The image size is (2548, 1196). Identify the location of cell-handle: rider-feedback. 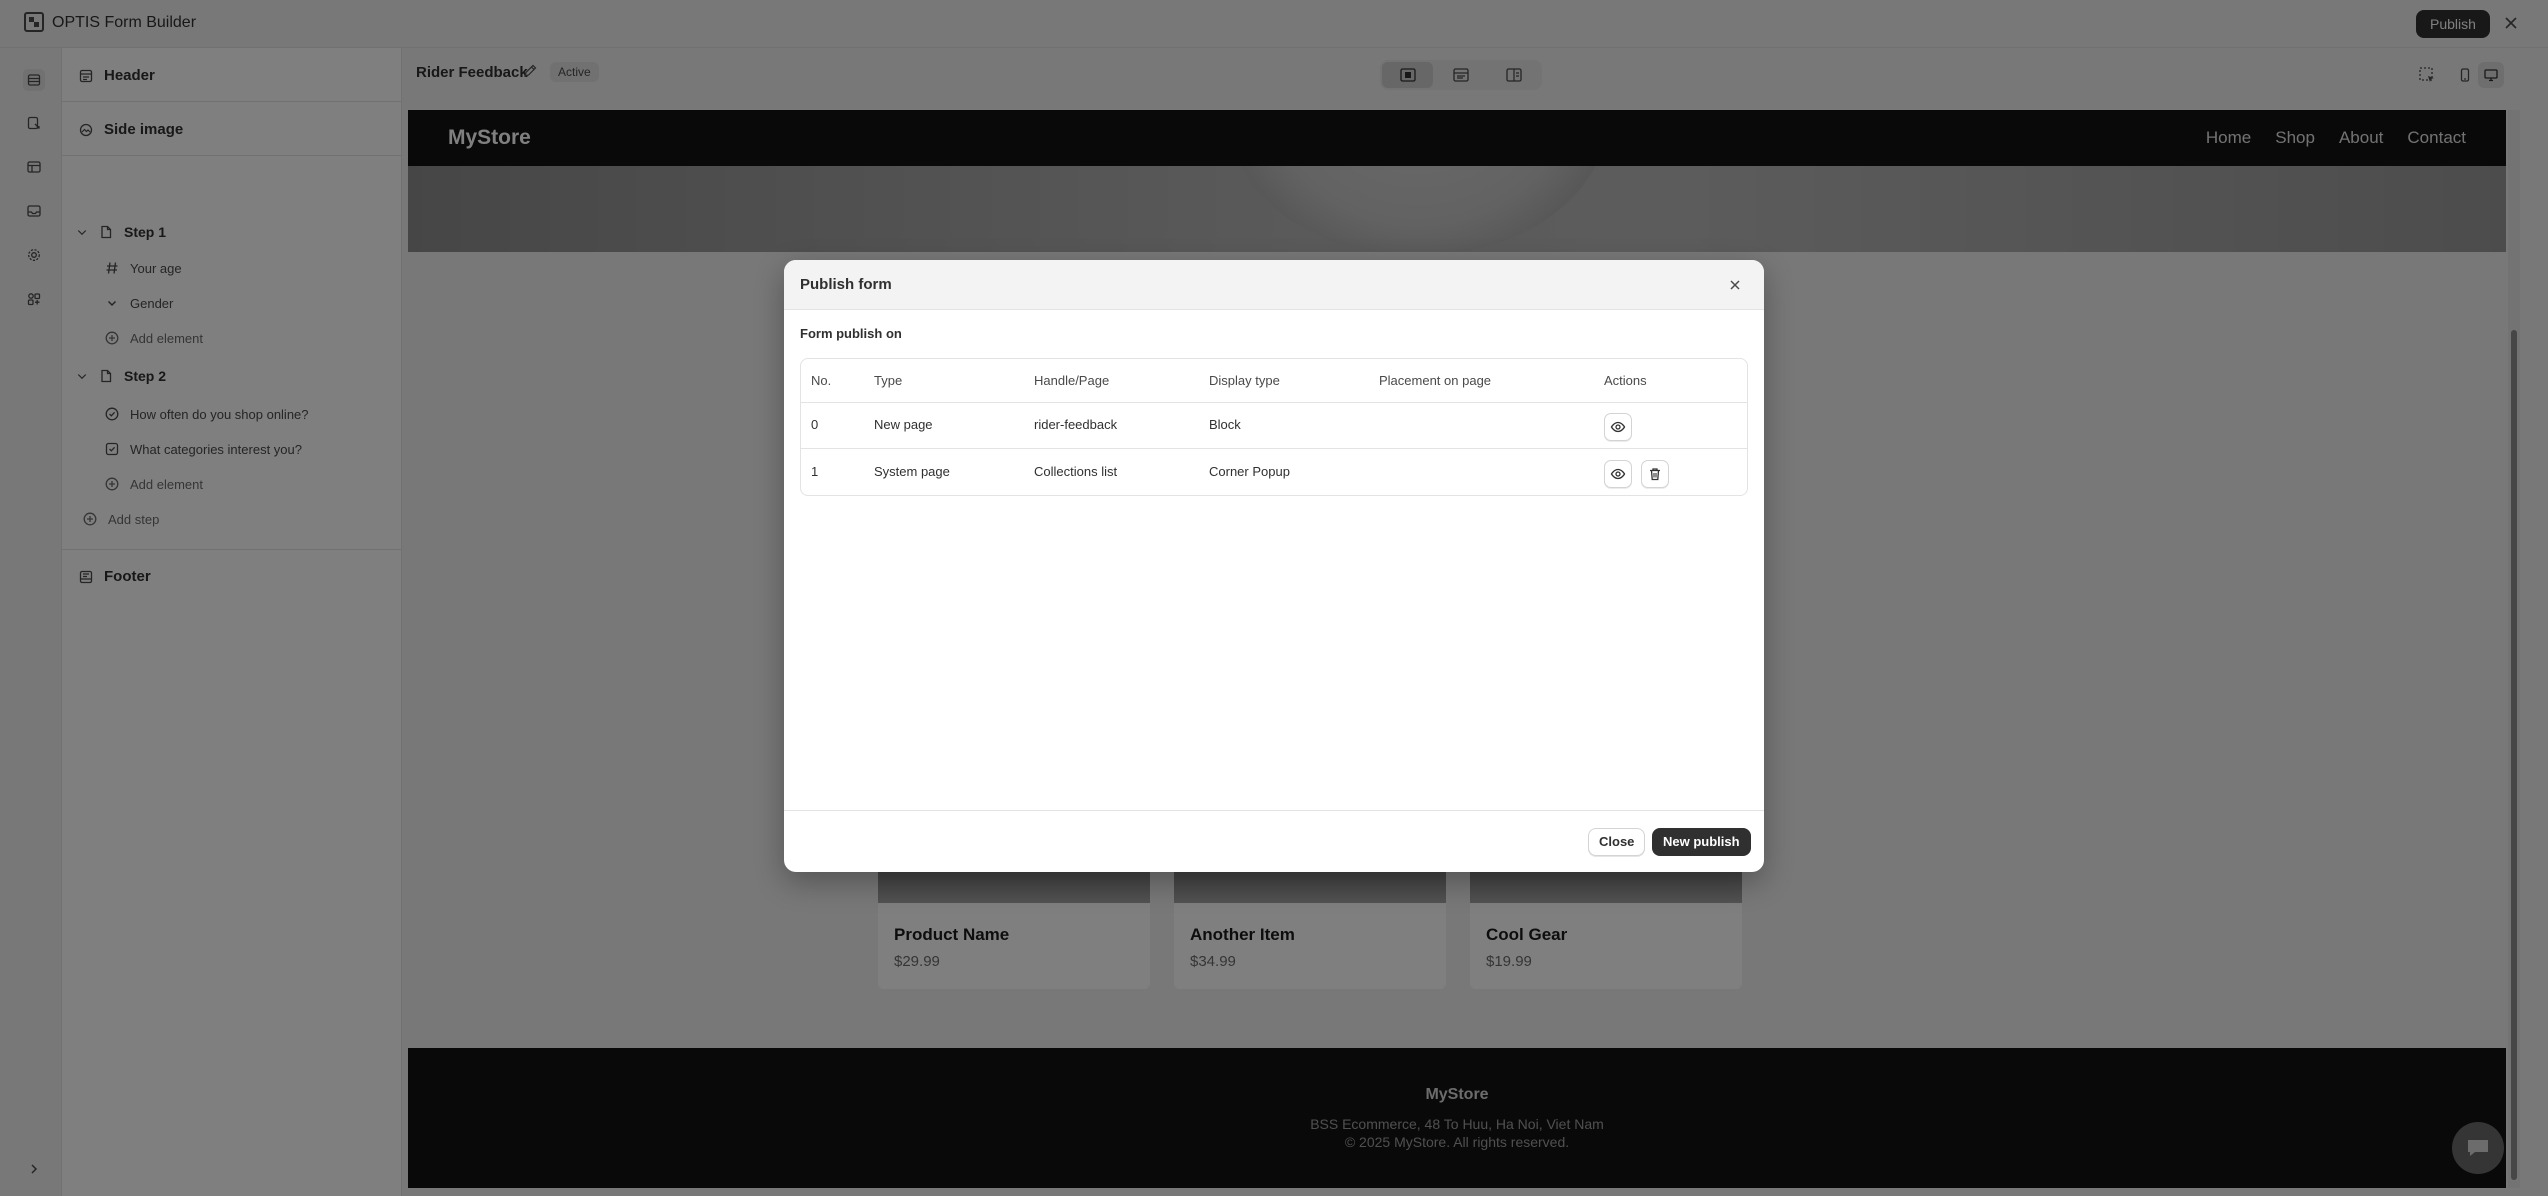
(1076, 424).